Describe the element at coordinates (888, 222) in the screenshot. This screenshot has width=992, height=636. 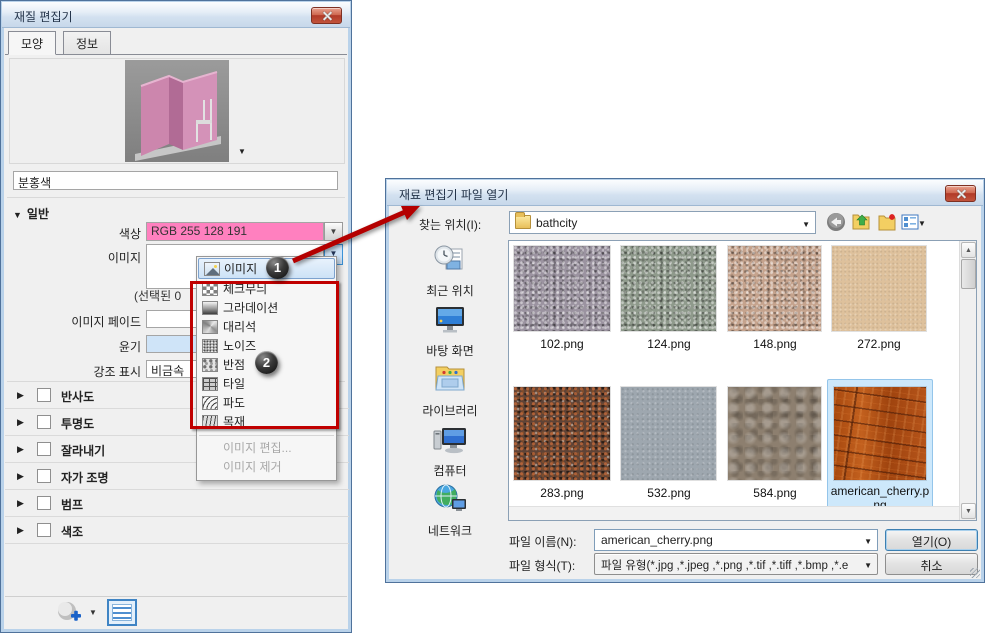
I see `new-folder-icon` at that location.